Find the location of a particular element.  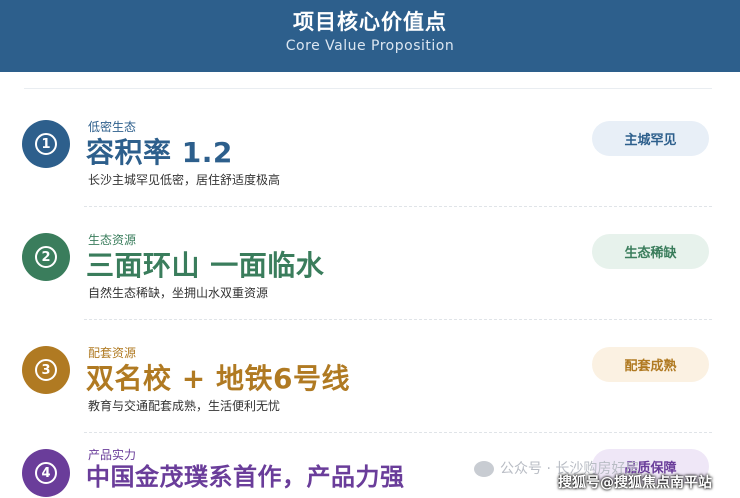

page-title: 项目核心价值点 is located at coordinates (370, 22).